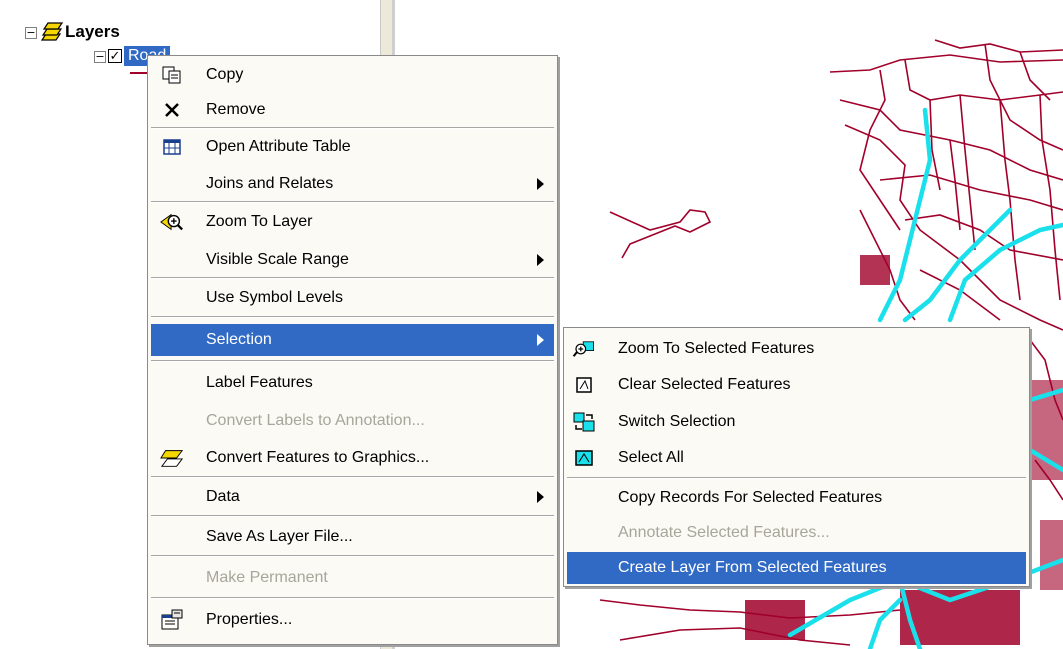 The image size is (1063, 649). I want to click on menu-item-label: Copy, so click(225, 74).